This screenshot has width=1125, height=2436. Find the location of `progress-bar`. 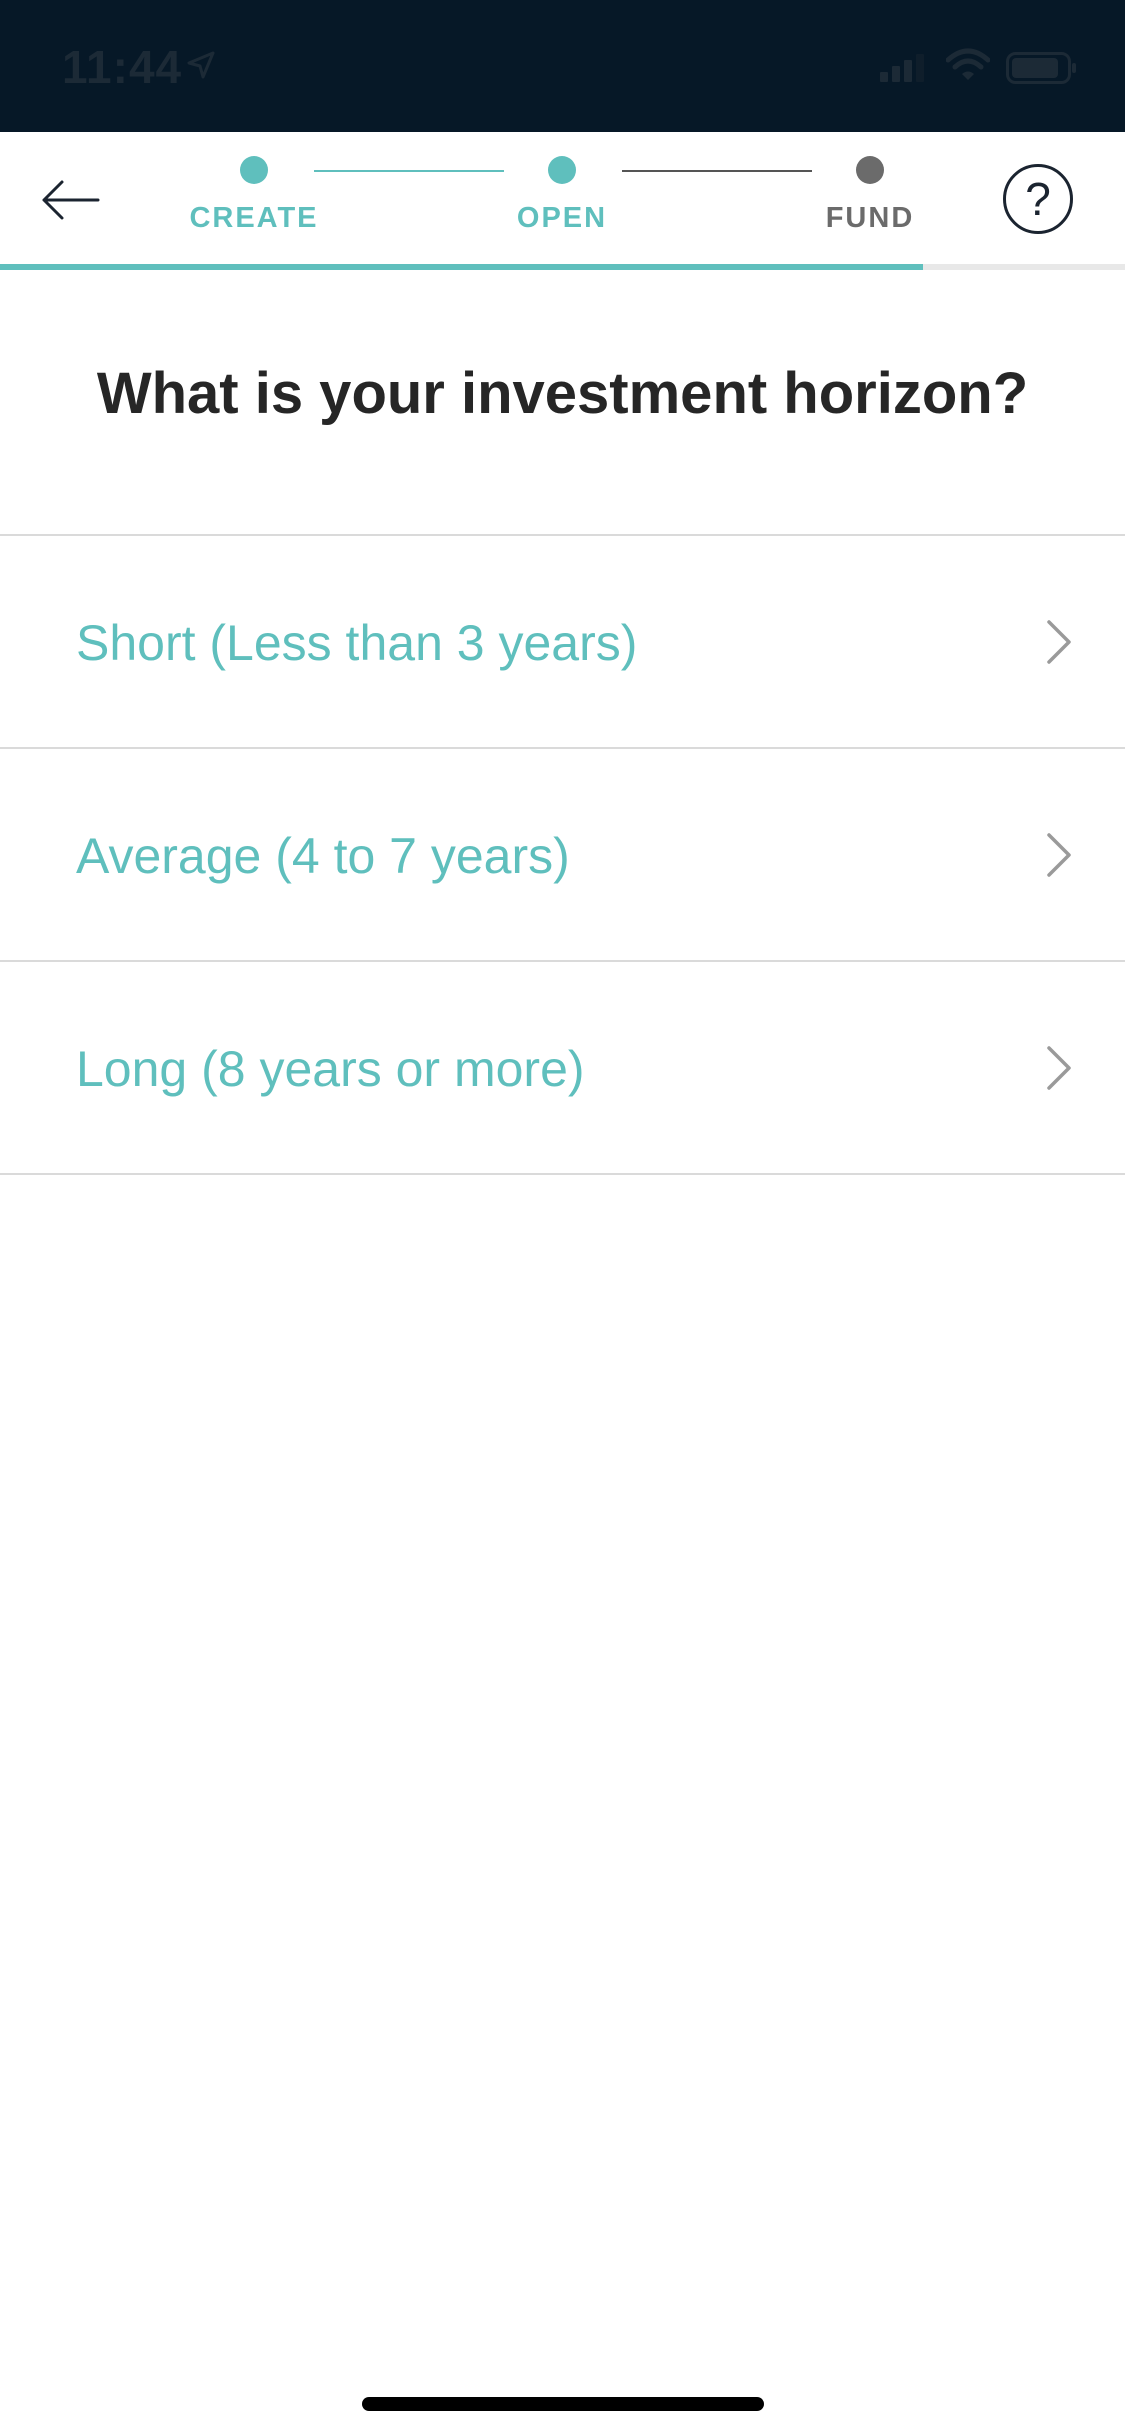

progress-bar is located at coordinates (562, 267).